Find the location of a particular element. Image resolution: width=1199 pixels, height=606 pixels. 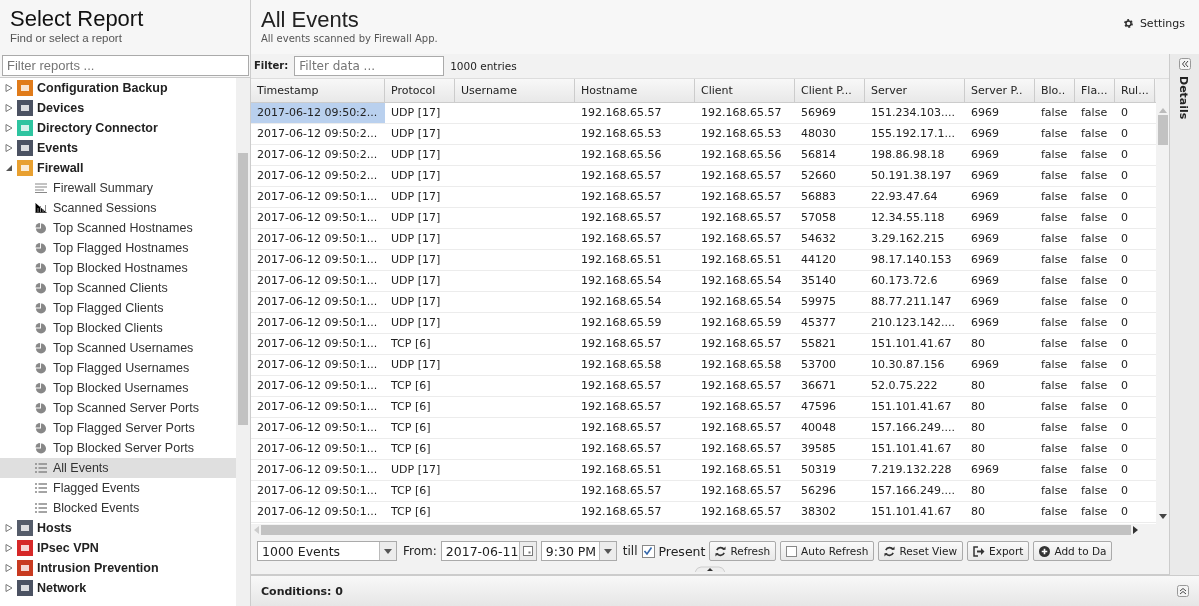

collapse-triangle-icon is located at coordinates (9, 168).